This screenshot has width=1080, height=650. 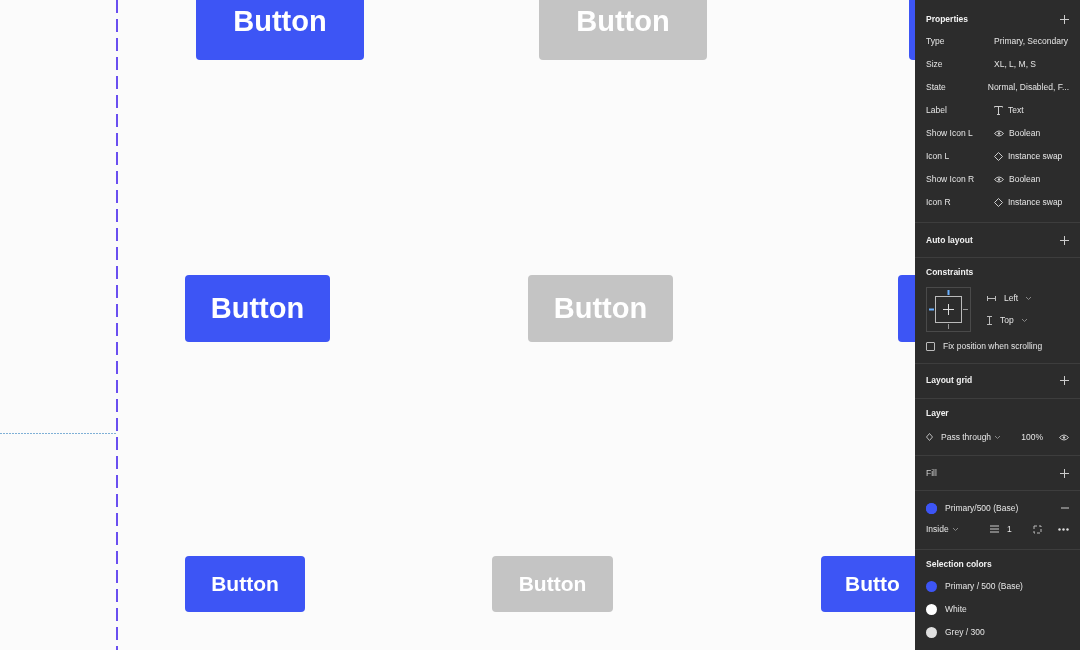 I want to click on dropdown: Top, so click(x=1007, y=320).